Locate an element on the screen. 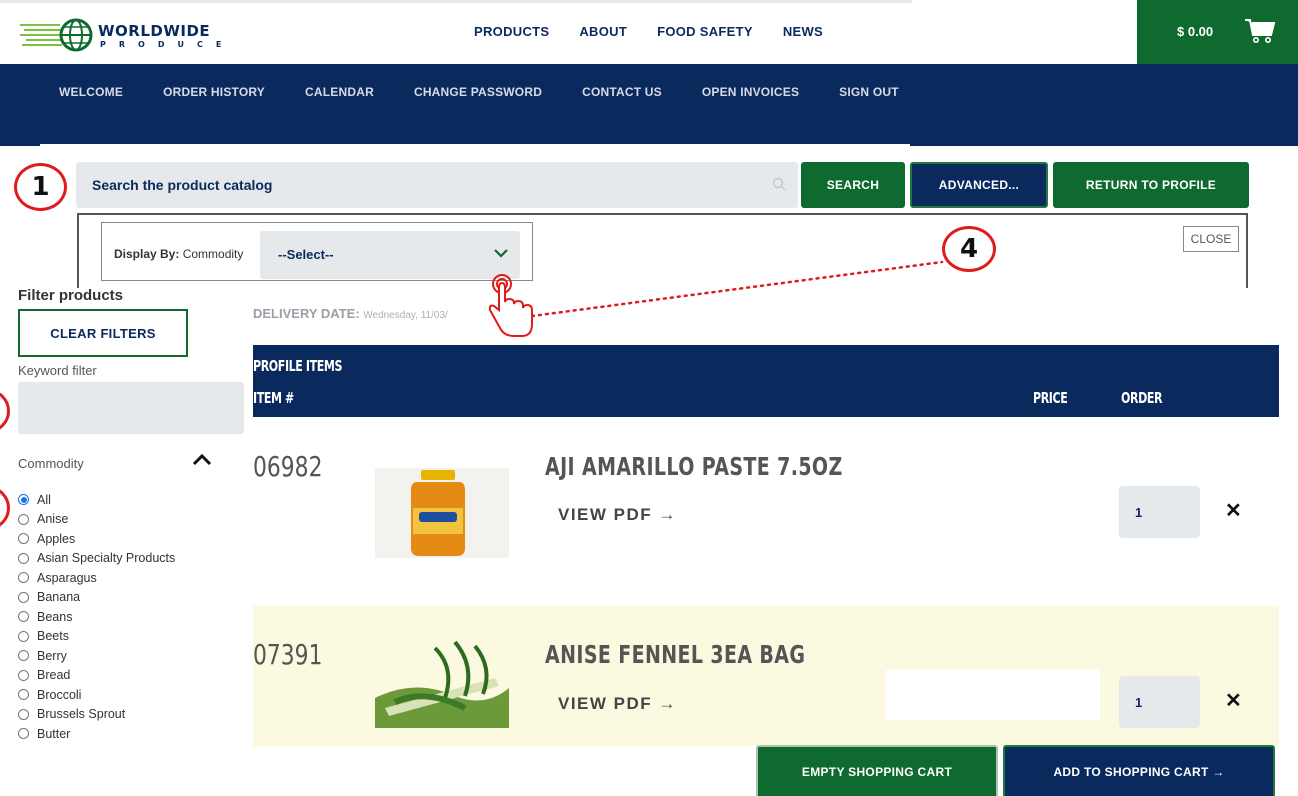 This screenshot has width=1298, height=796. commodity-option: Apples is located at coordinates (96, 539).